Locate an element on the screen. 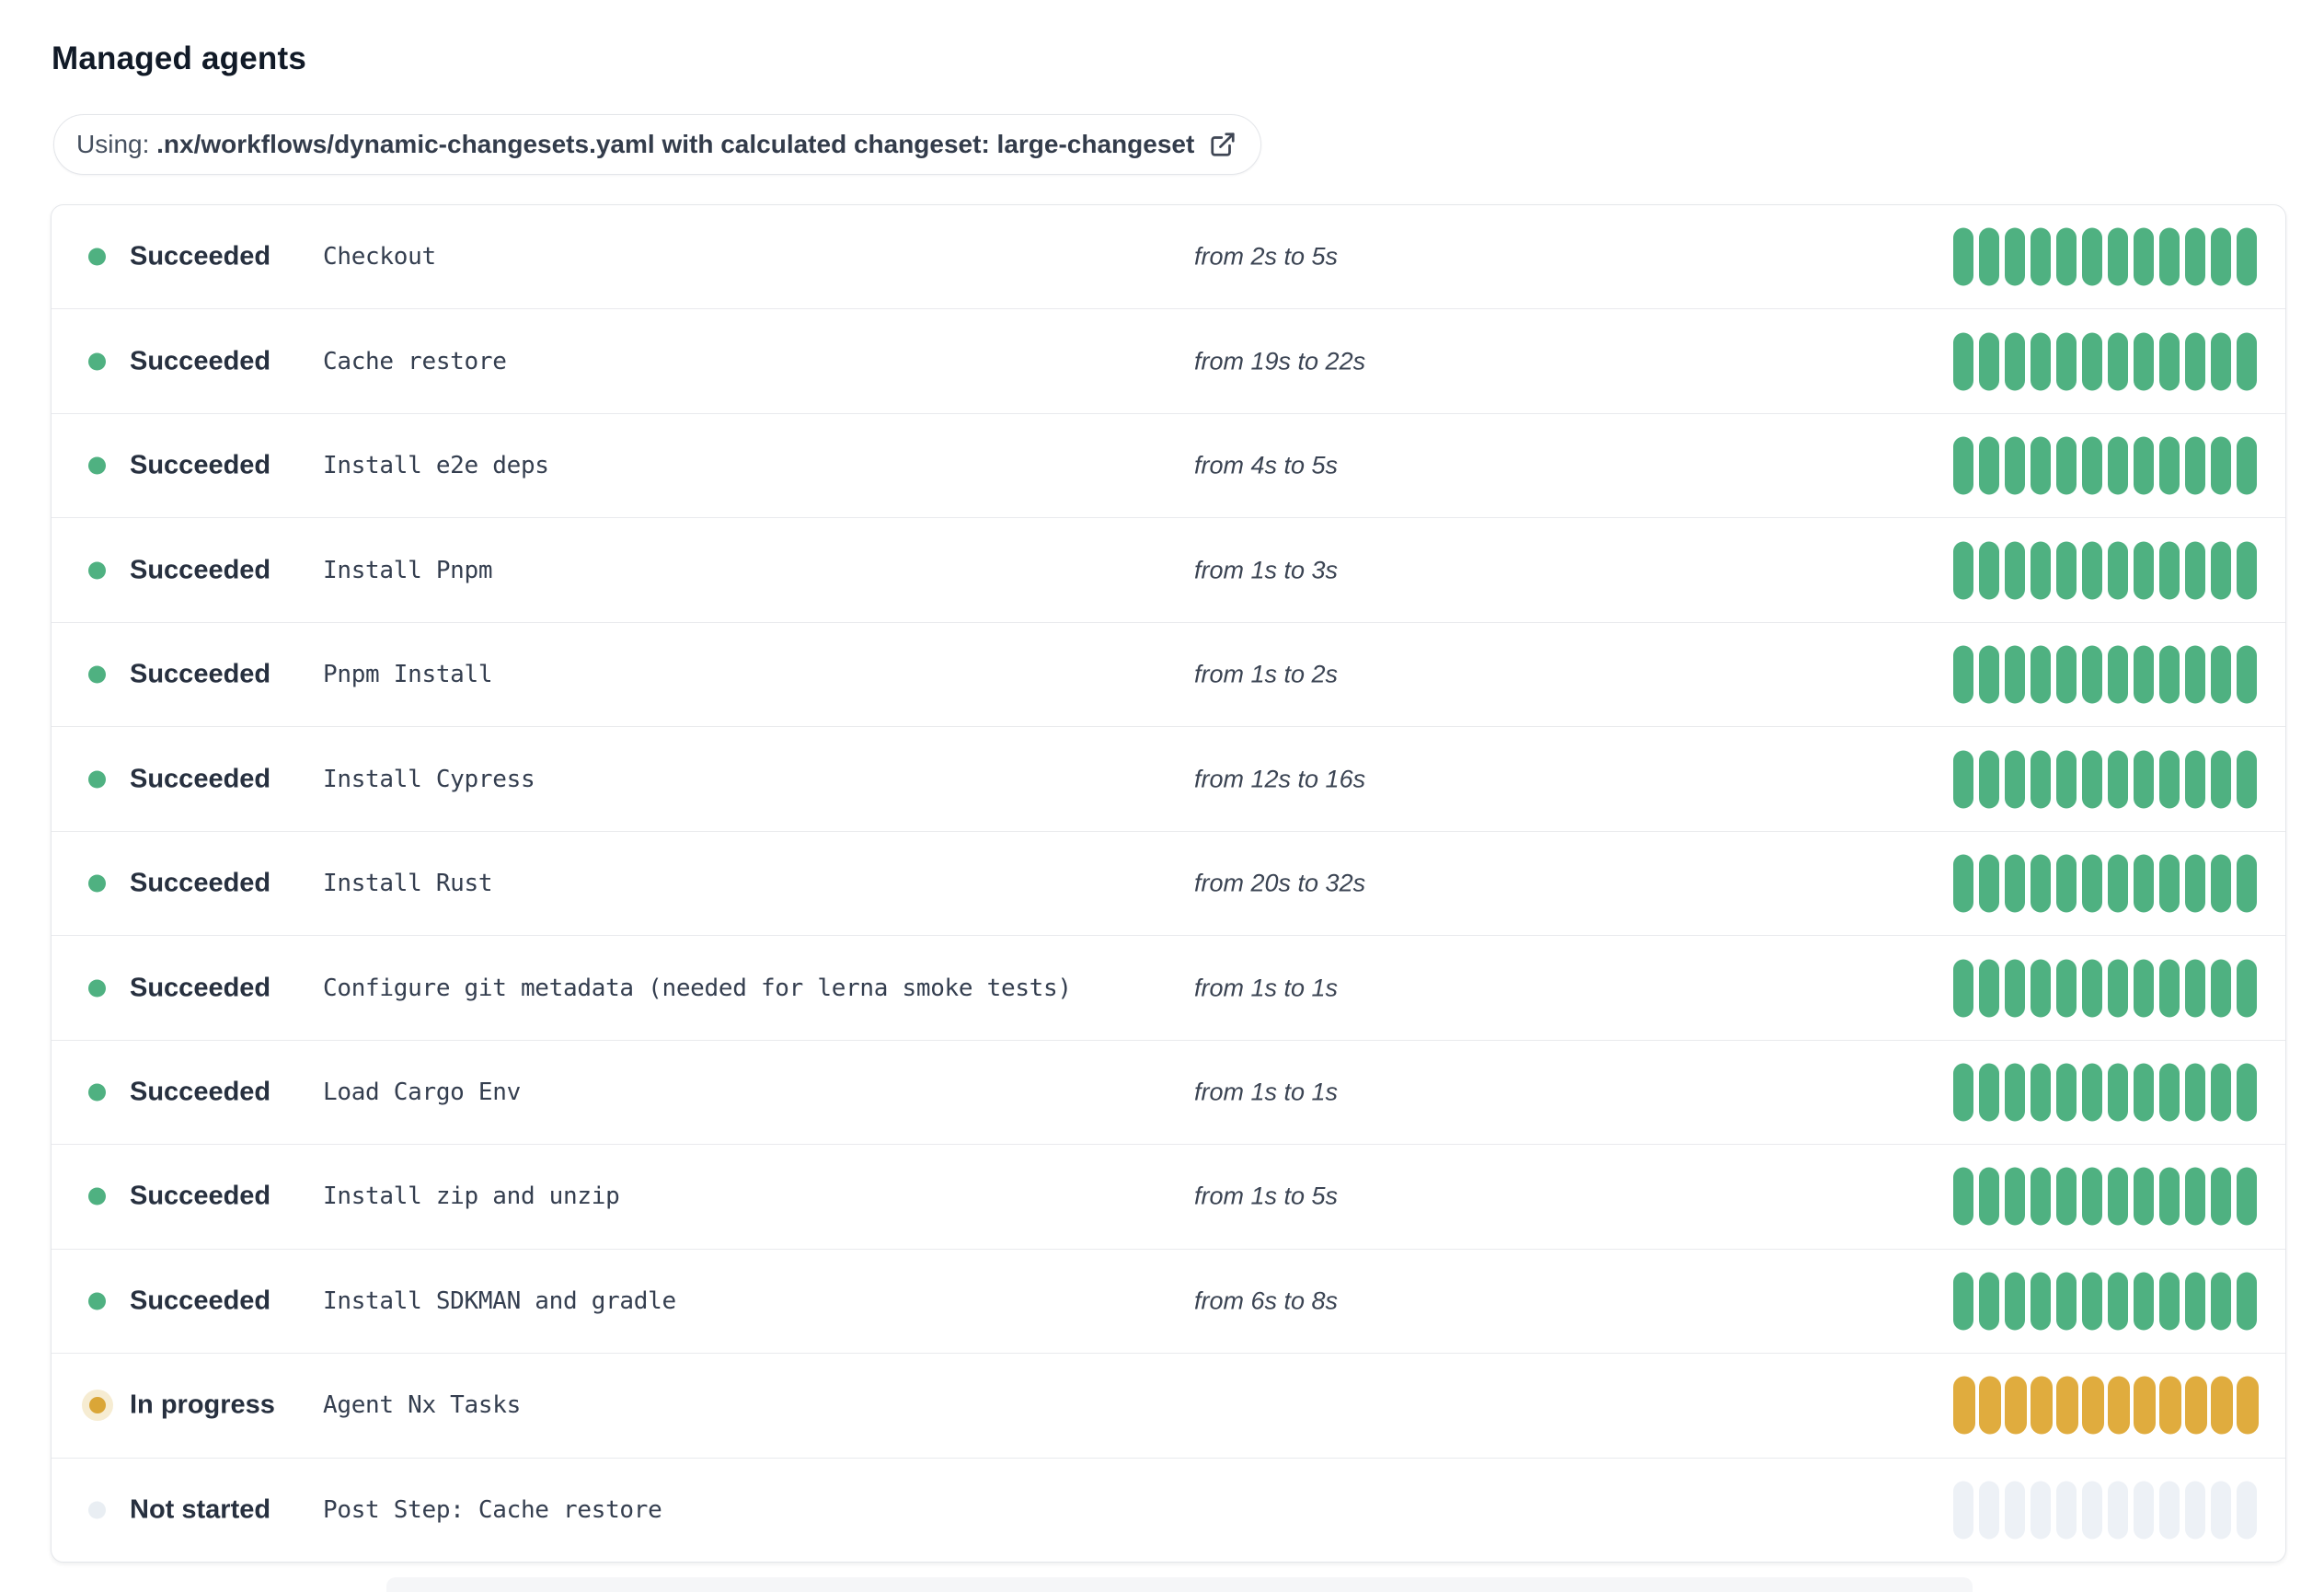 Image resolution: width=2324 pixels, height=1592 pixels. agent-step-row: Succeeded Install Pnpm from 1s to 3s is located at coordinates (1168, 569).